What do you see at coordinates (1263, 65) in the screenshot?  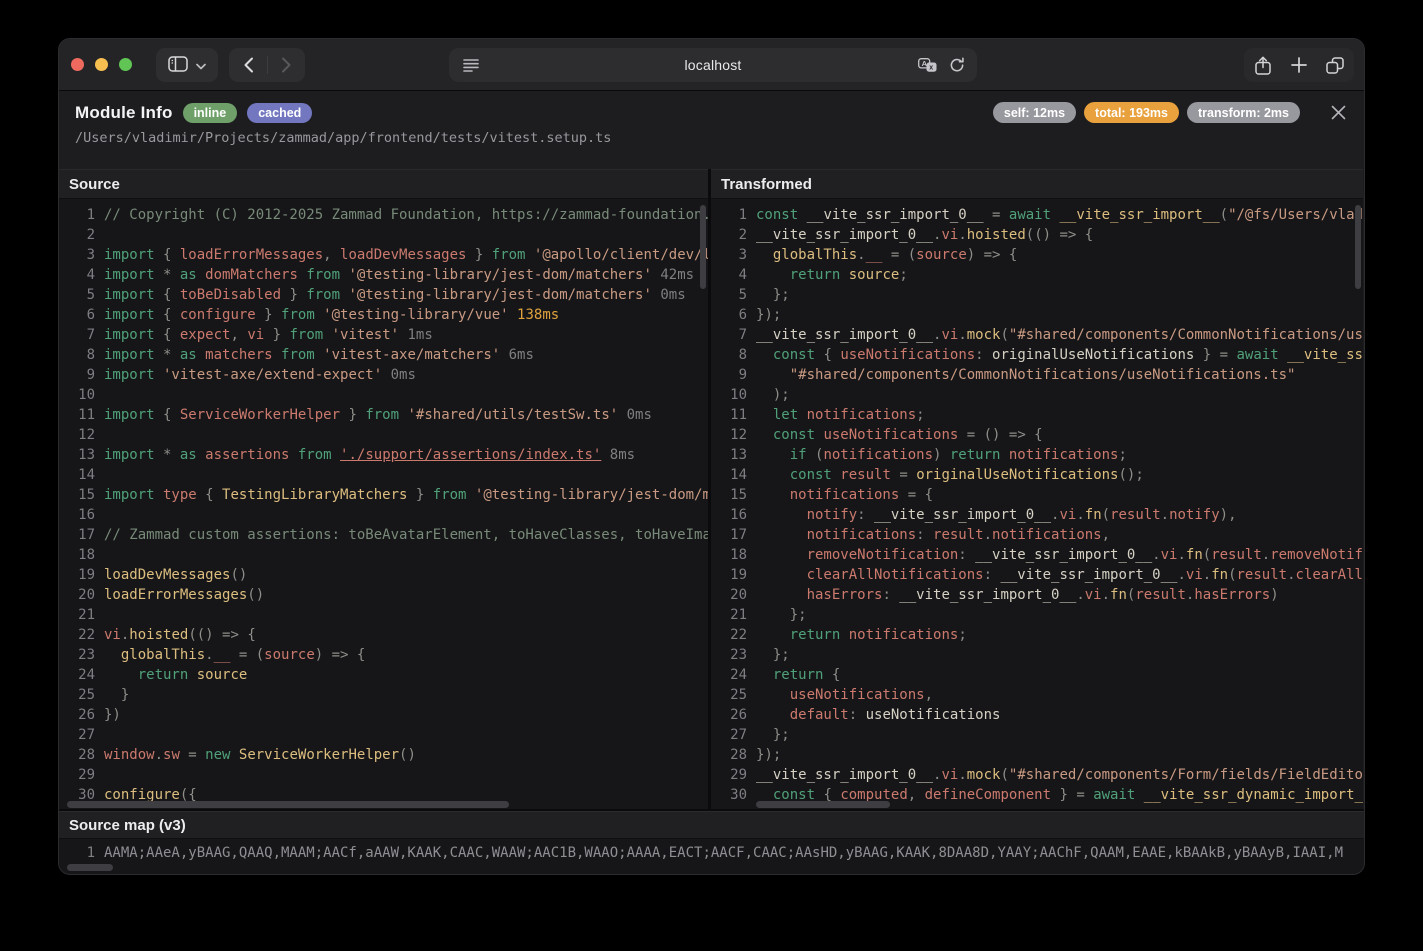 I see `share-button` at bounding box center [1263, 65].